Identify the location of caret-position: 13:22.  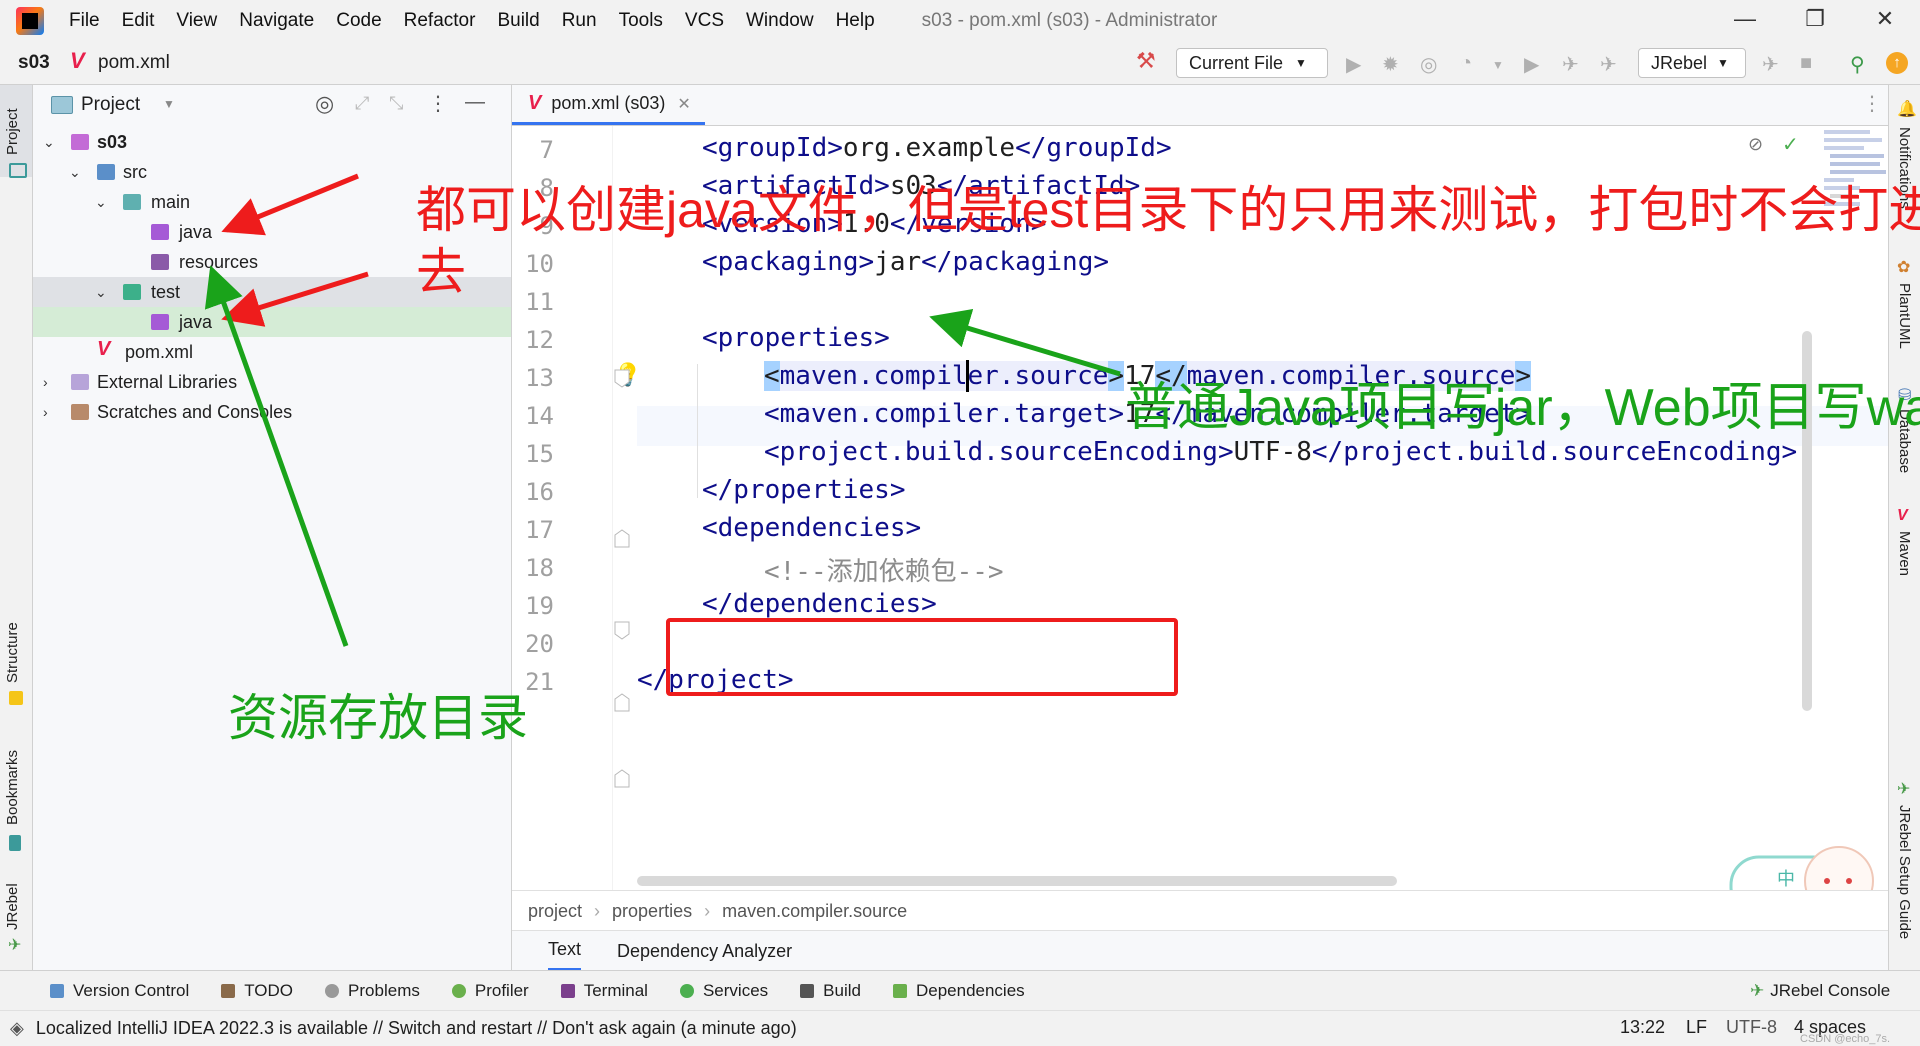
(1642, 1027).